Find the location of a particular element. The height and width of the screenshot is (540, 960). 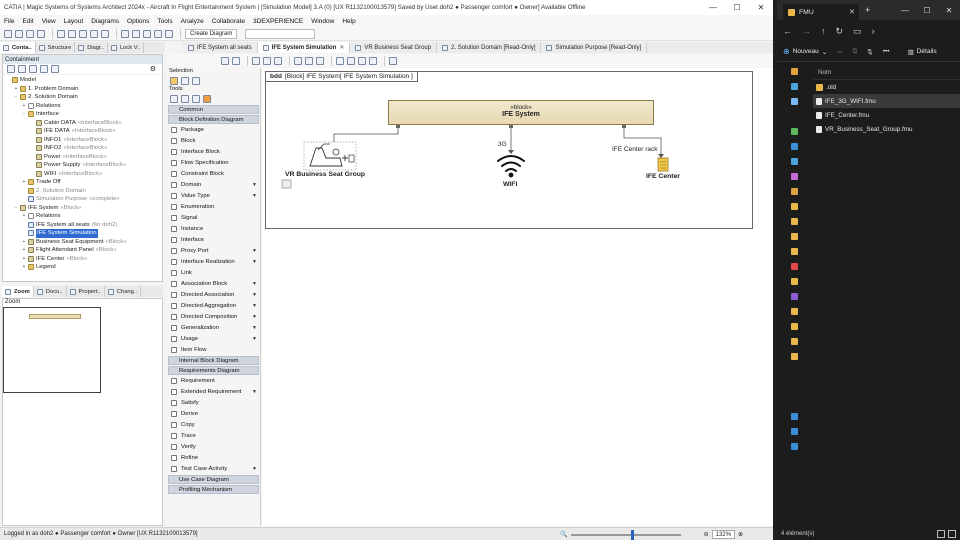

chevron-right-icon: › is located at coordinates (873, 31).